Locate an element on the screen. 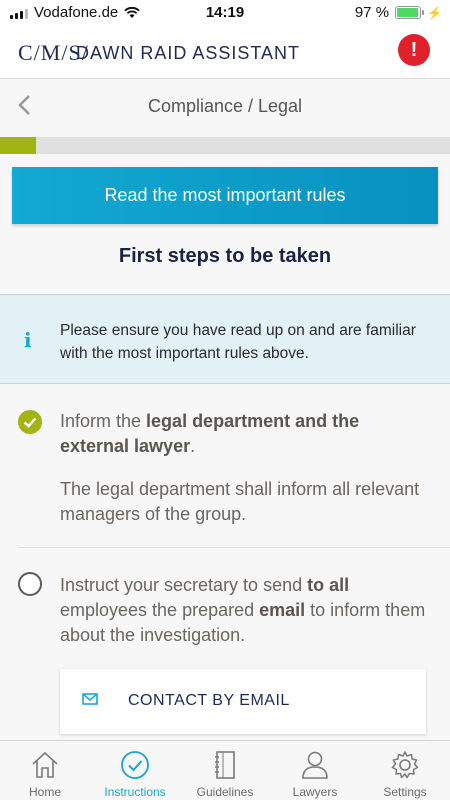 Image resolution: width=450 pixels, height=800 pixels. battery-icon is located at coordinates (410, 12).